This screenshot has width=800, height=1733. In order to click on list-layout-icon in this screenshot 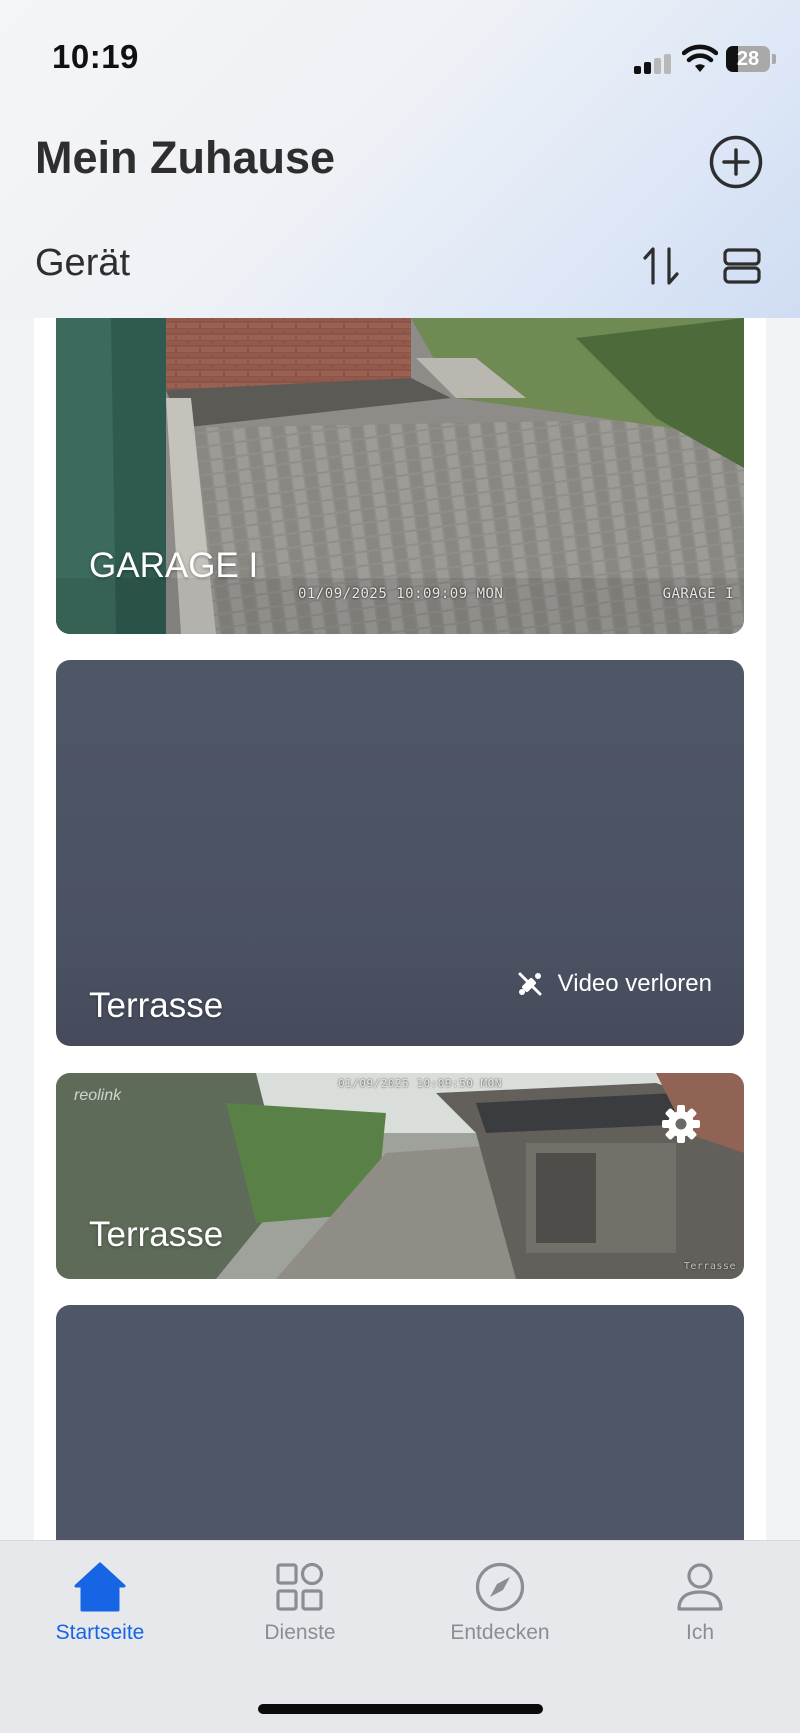, I will do `click(742, 266)`.